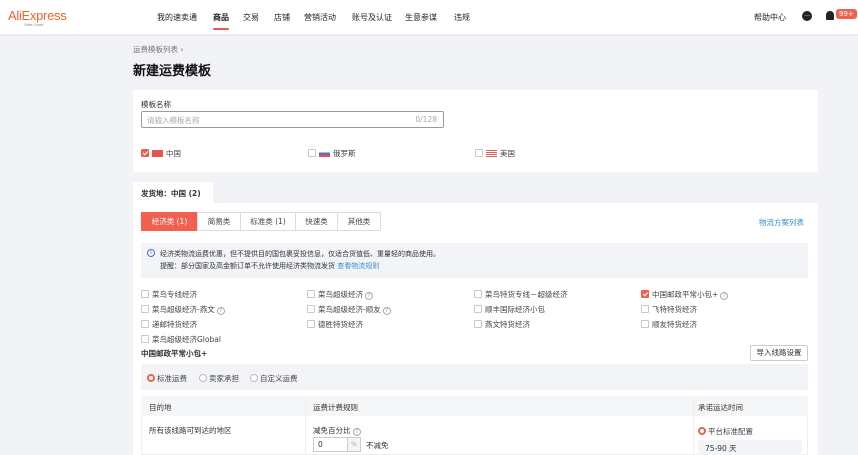 Image resolution: width=858 pixels, height=455 pixels. Describe the element at coordinates (781, 222) in the screenshot. I see `scheme-list-link: 物流方案列表` at that location.